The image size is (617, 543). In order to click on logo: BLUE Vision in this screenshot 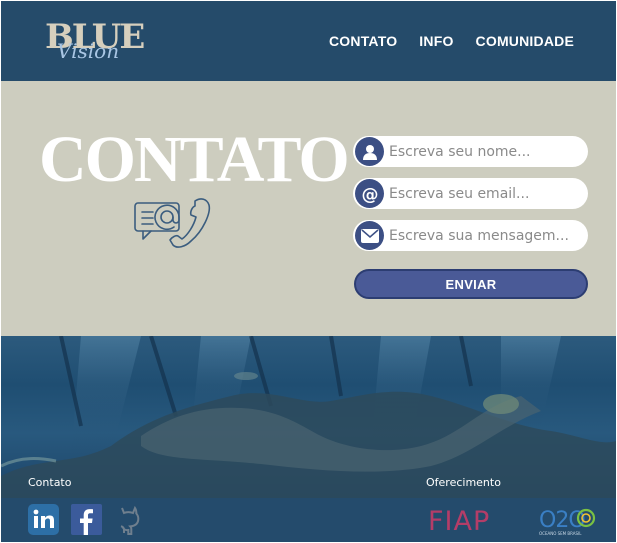, I will do `click(95, 42)`.